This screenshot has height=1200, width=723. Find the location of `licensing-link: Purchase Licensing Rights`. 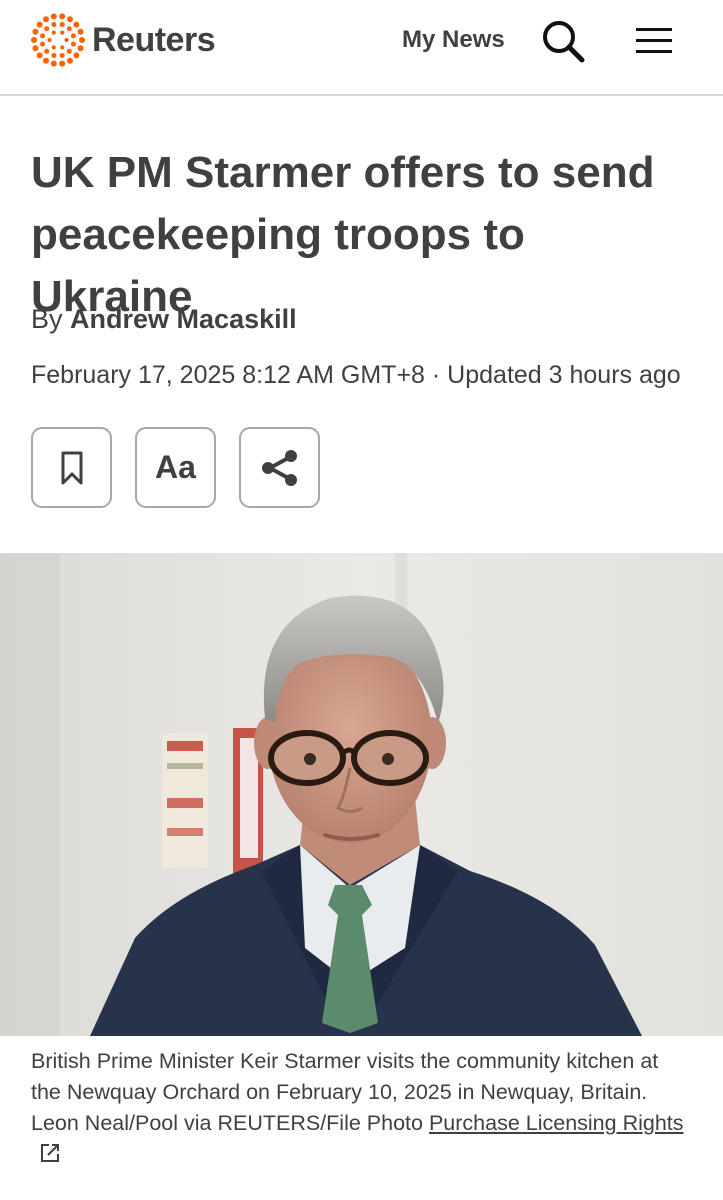

licensing-link: Purchase Licensing Rights is located at coordinates (556, 1123).